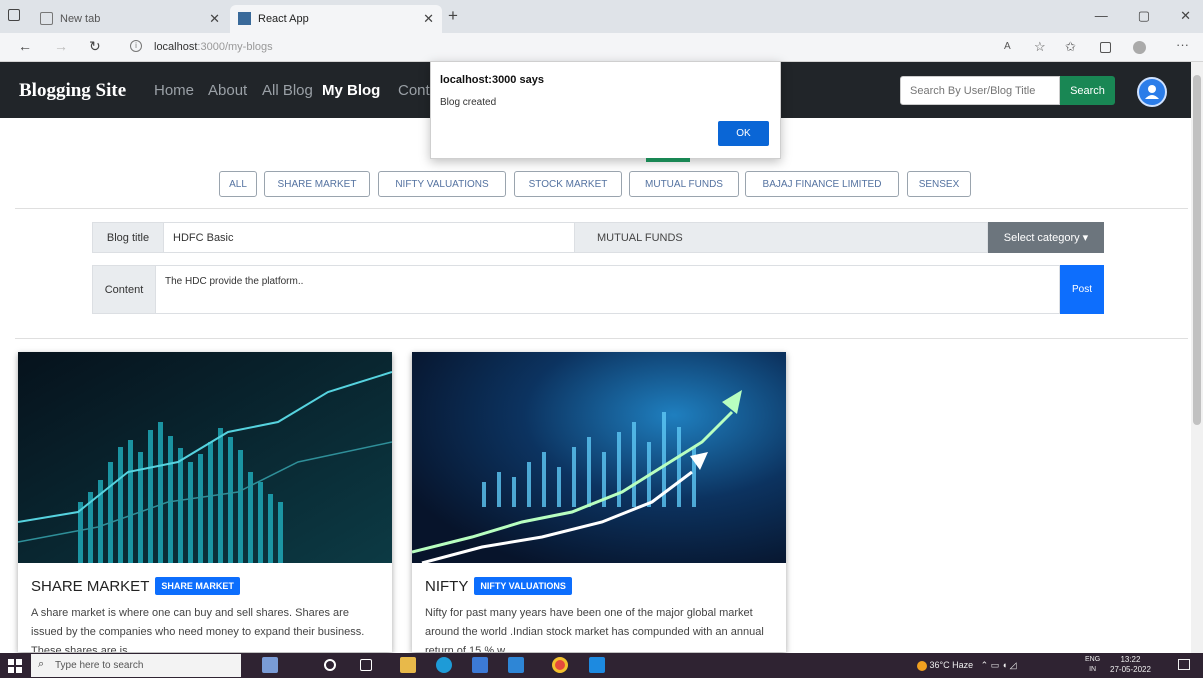 The image size is (1203, 678). What do you see at coordinates (560, 665) in the screenshot?
I see `chrome-icon` at bounding box center [560, 665].